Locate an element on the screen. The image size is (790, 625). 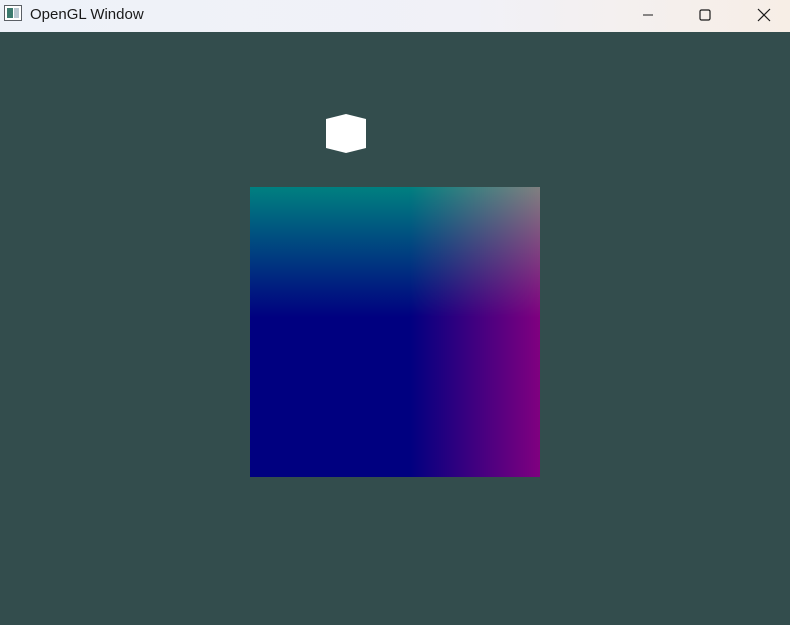
maximize-icon is located at coordinates (705, 15).